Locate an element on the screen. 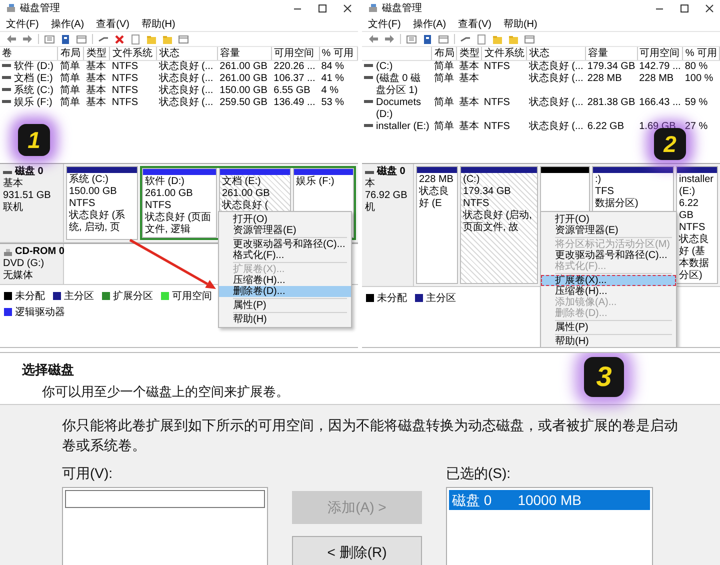 The width and height of the screenshot is (720, 565). partition-detail: 261.00 GB is located at coordinates (246, 194).